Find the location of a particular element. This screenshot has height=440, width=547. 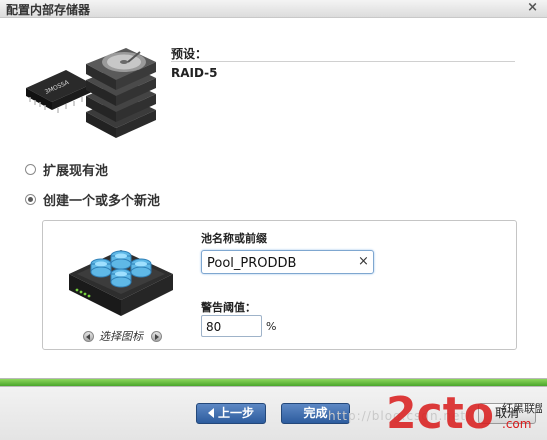

close-icon: × is located at coordinates (532, 7).